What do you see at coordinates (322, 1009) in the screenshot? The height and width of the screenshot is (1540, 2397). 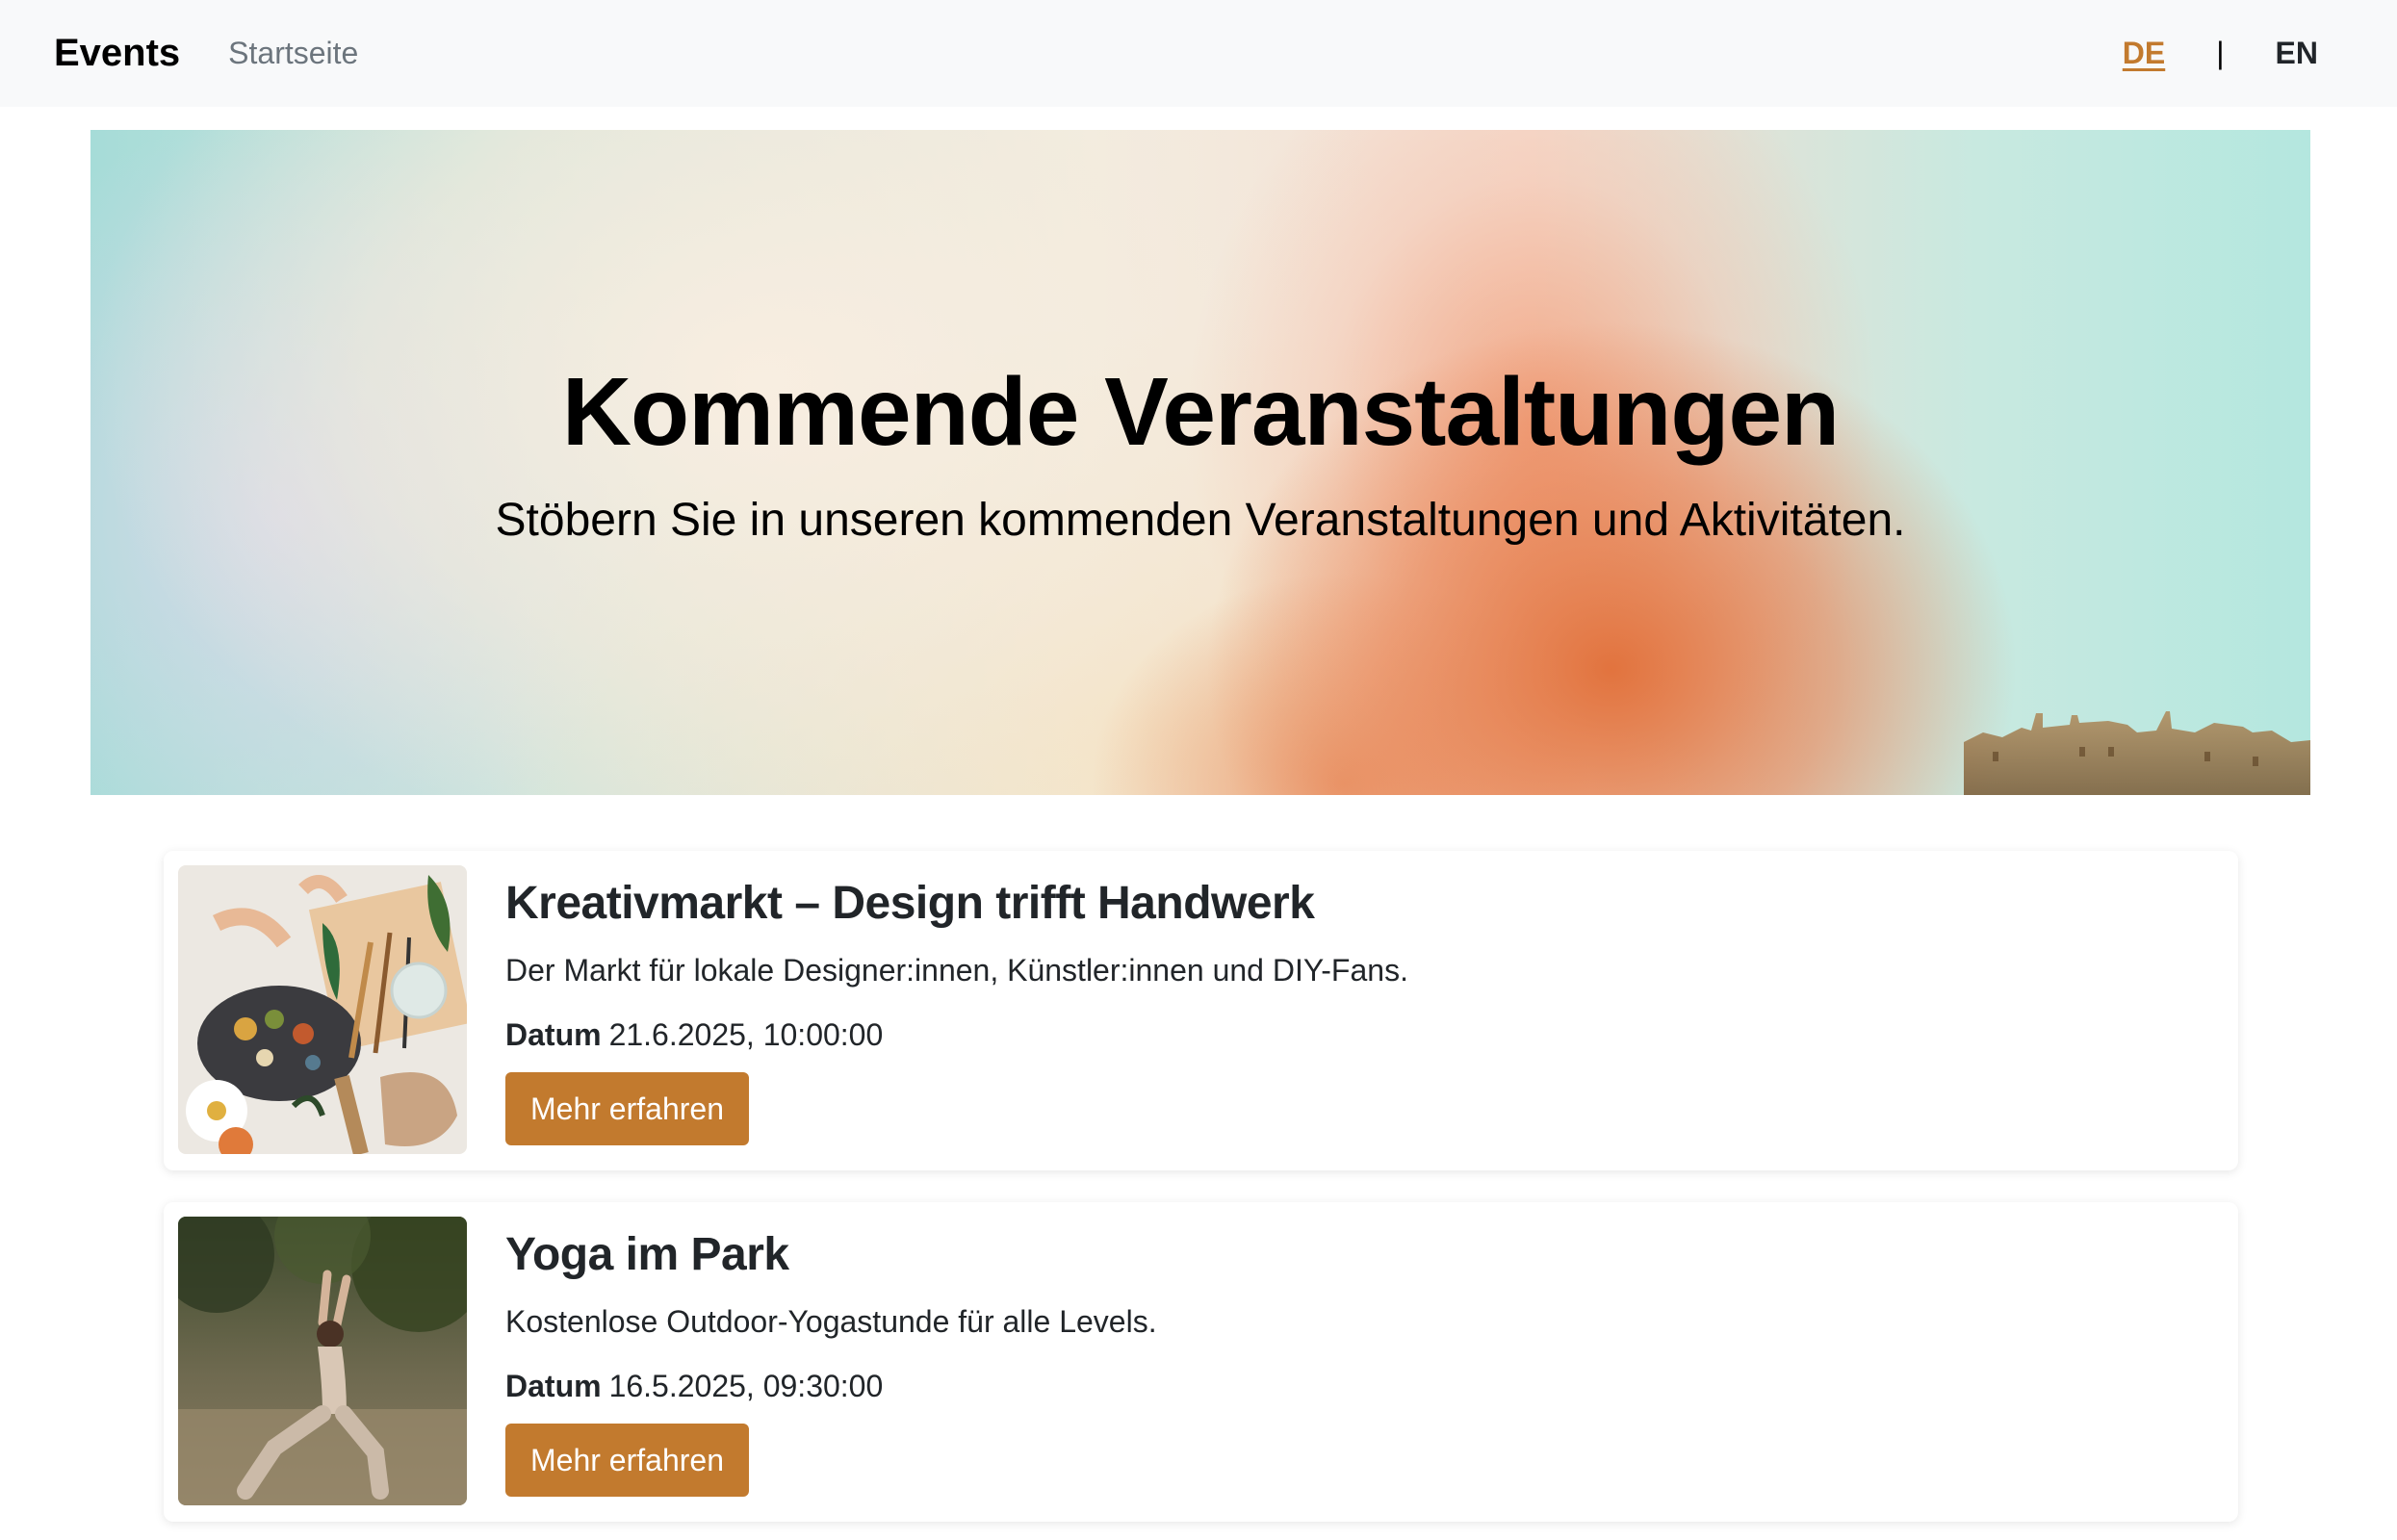 I see `event-image-crafts` at bounding box center [322, 1009].